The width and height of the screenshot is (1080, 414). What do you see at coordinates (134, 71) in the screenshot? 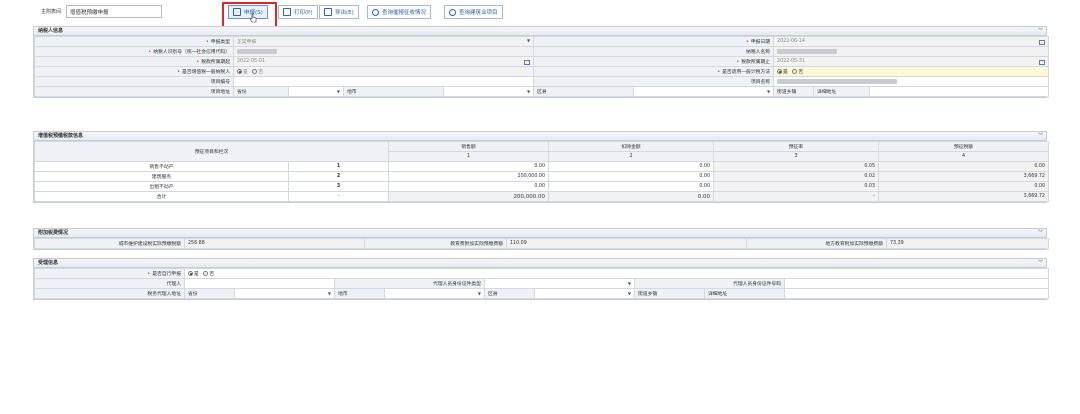
I see `general-taxpayer-label: • 是否增值税一般纳税人` at bounding box center [134, 71].